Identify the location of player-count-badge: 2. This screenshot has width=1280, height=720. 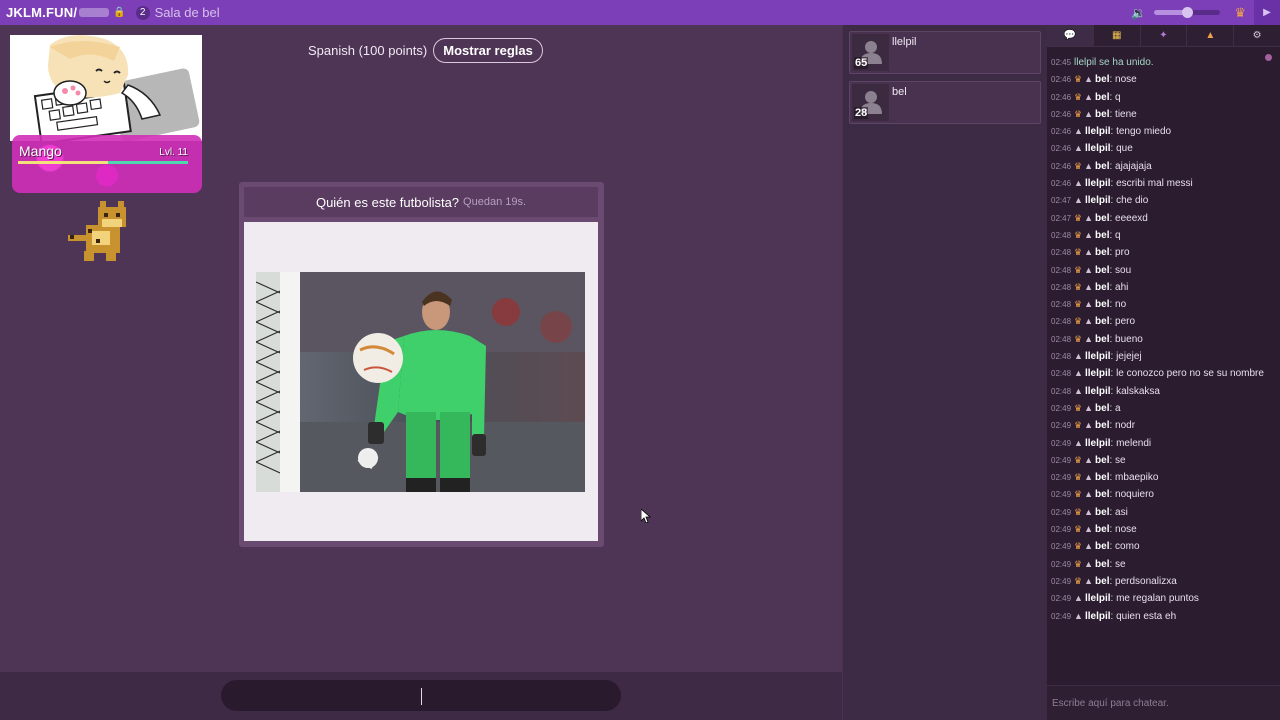
(142, 12).